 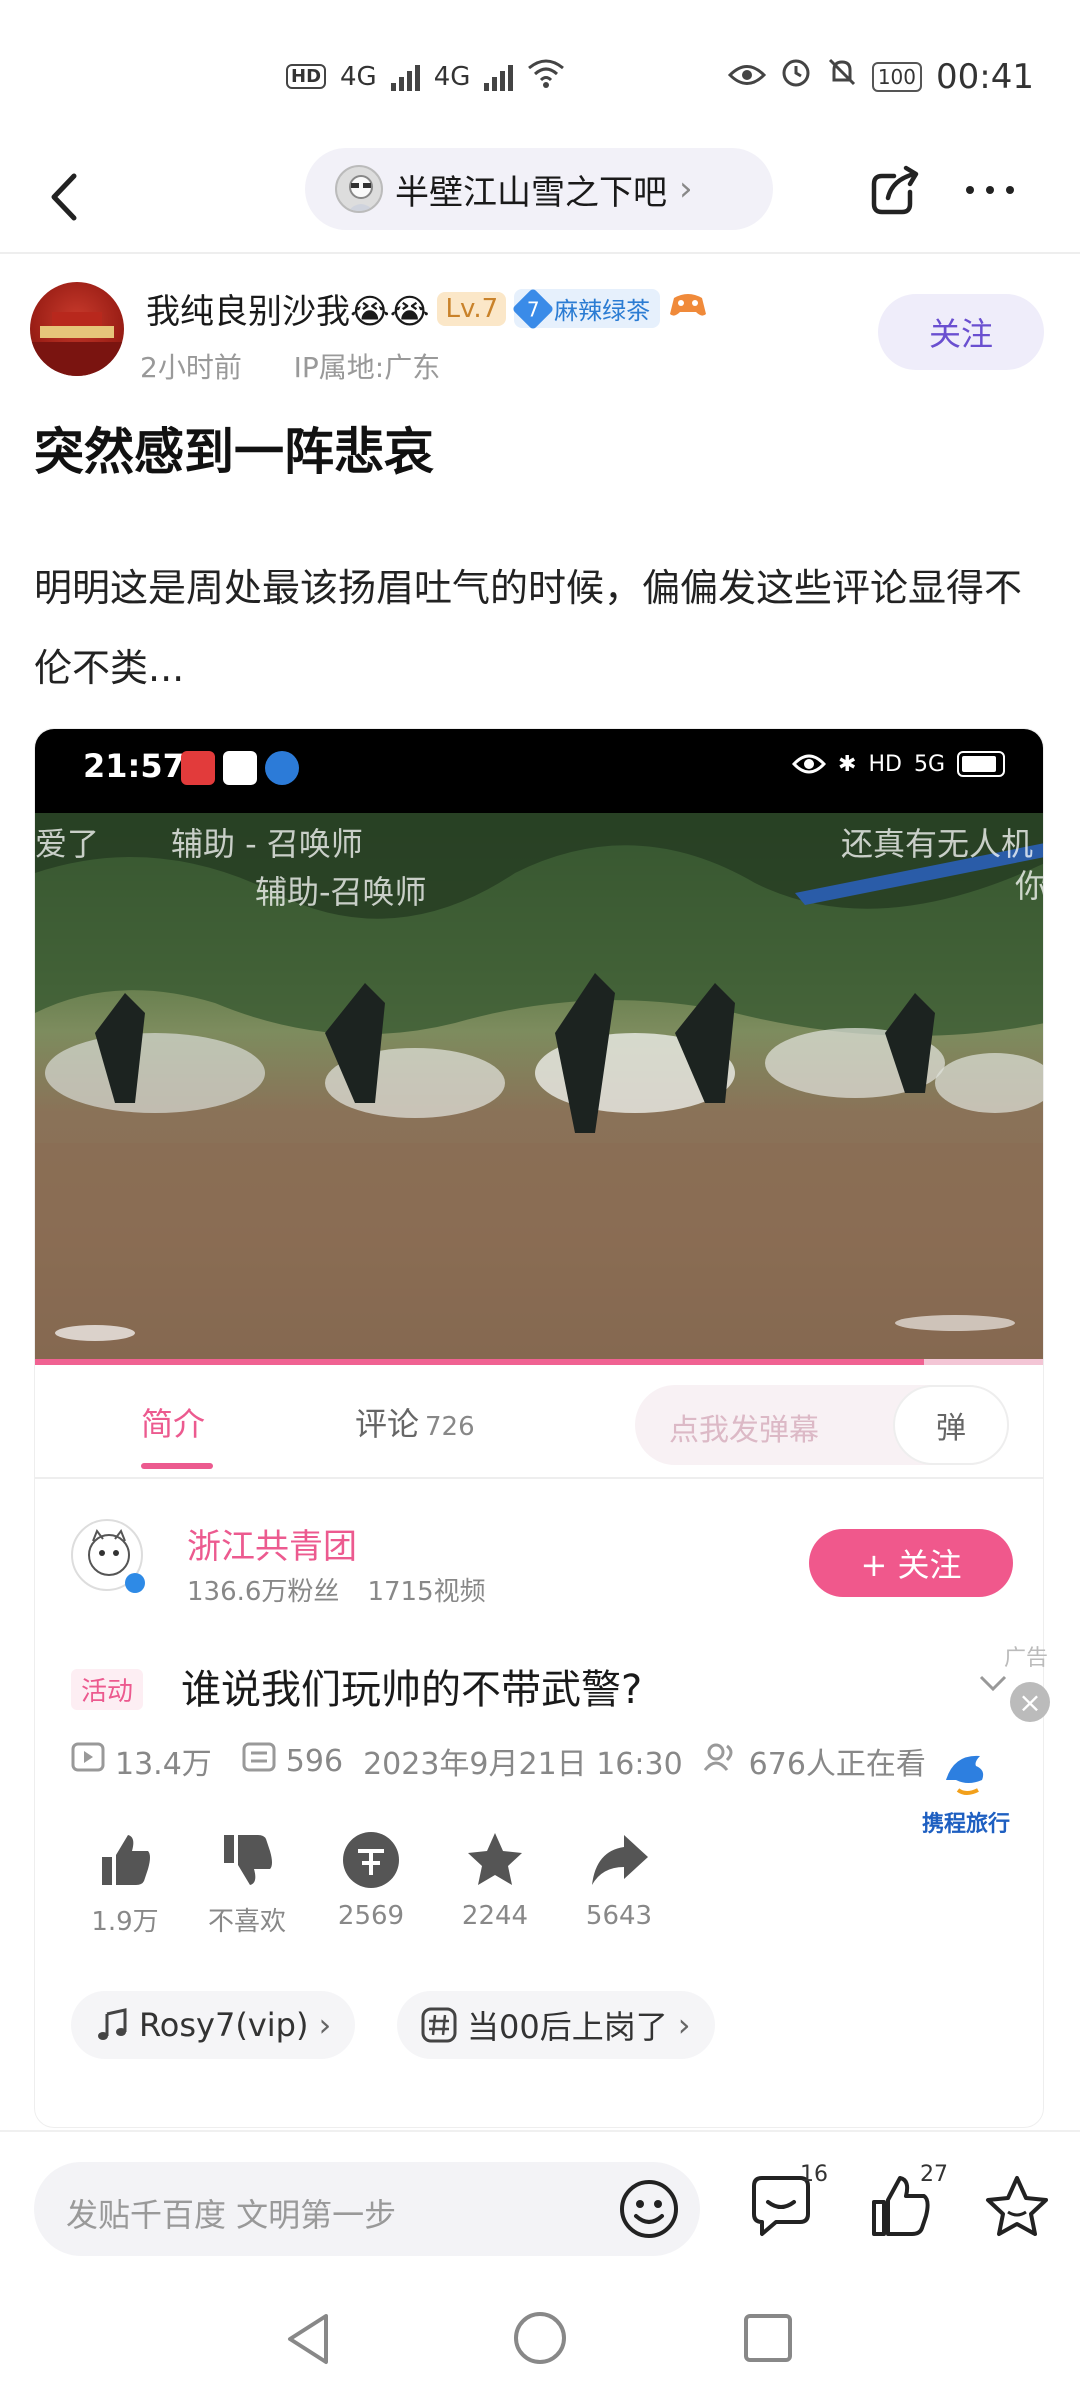 What do you see at coordinates (259, 1761) in the screenshot?
I see `danmaku-list-icon` at bounding box center [259, 1761].